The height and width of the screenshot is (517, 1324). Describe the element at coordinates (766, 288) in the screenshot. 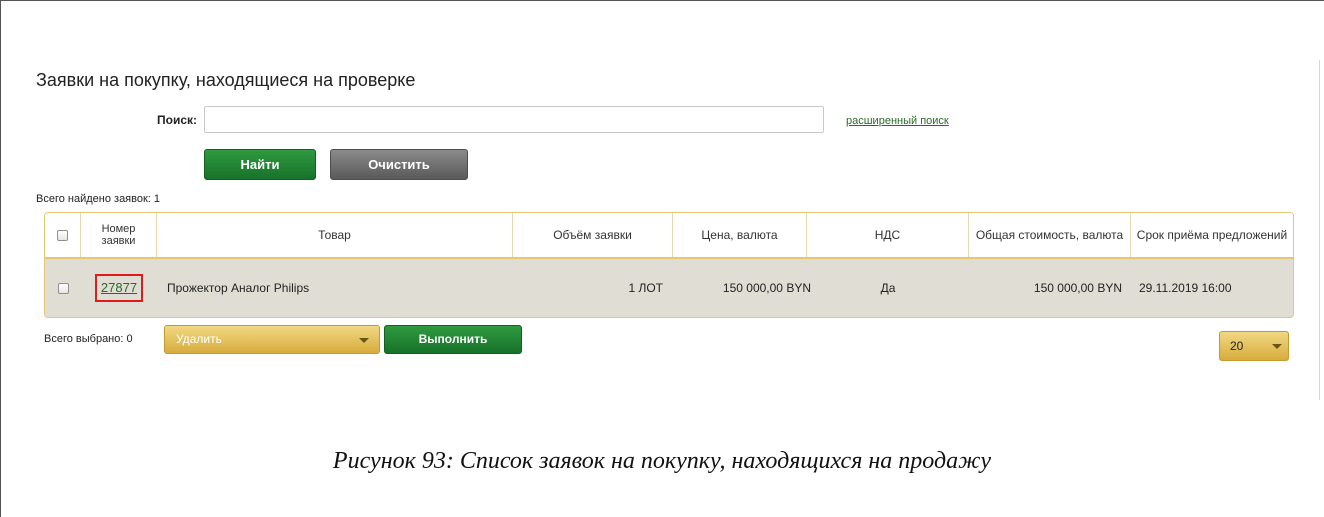

I see `row-price: 150 000,00 BYN` at that location.